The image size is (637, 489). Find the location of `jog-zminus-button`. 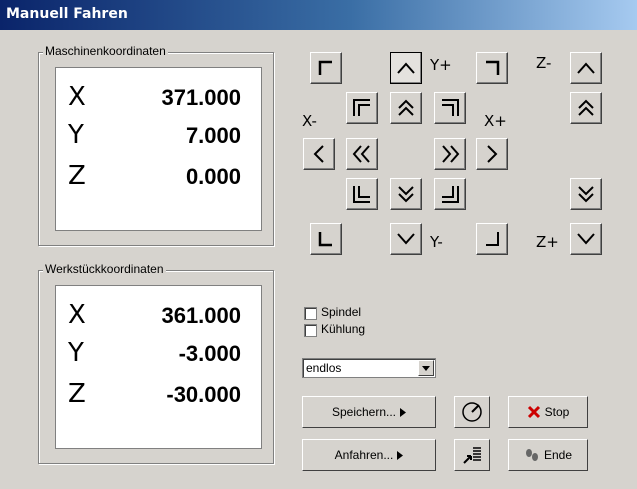

jog-zminus-button is located at coordinates (586, 68).